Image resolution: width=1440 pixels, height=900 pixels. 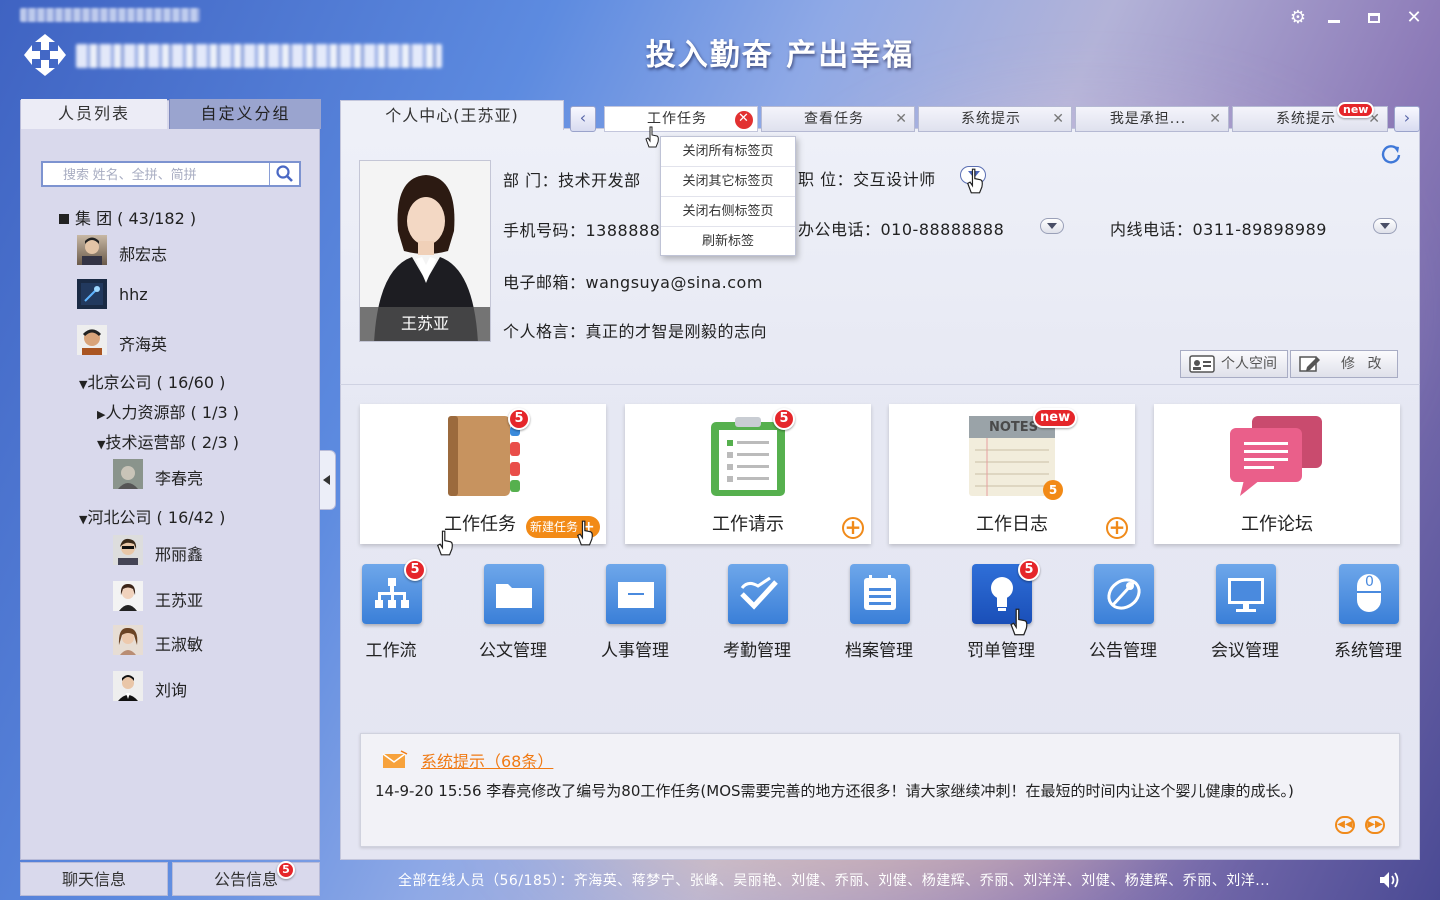 I want to click on chat-info-button: 聊天信息, so click(x=94, y=879).